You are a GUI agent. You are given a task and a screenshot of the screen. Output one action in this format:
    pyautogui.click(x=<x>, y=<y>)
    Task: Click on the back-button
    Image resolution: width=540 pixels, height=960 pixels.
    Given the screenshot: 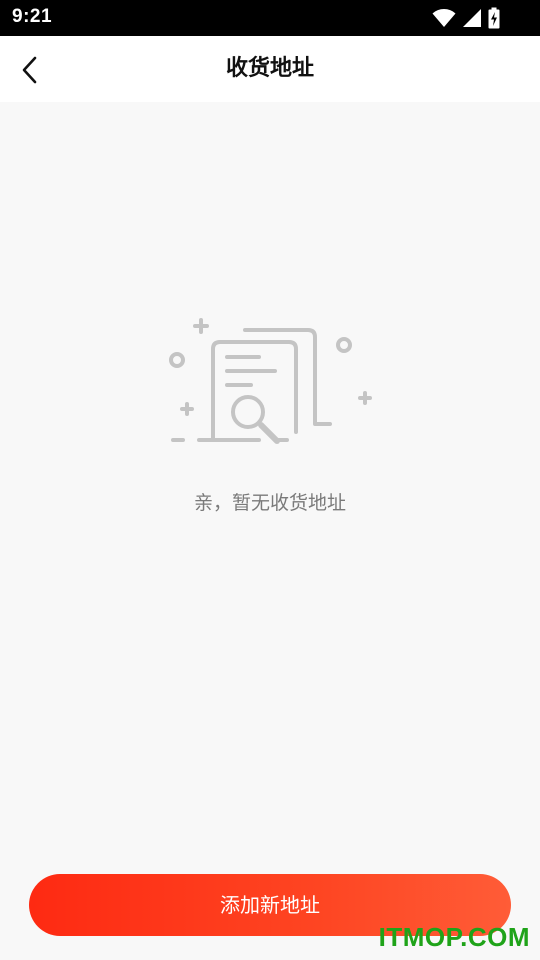 What is the action you would take?
    pyautogui.click(x=30, y=70)
    